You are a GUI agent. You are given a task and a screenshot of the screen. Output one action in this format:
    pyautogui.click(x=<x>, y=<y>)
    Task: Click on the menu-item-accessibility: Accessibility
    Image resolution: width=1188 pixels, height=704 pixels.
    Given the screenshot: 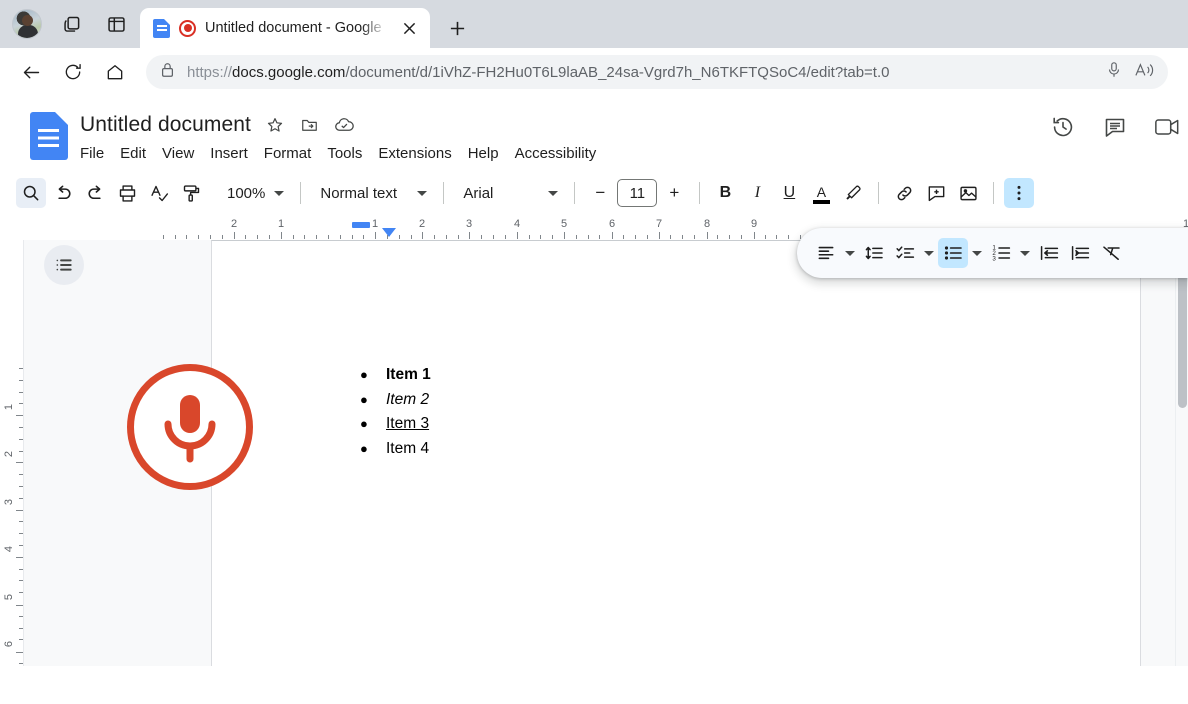 What is the action you would take?
    pyautogui.click(x=556, y=154)
    